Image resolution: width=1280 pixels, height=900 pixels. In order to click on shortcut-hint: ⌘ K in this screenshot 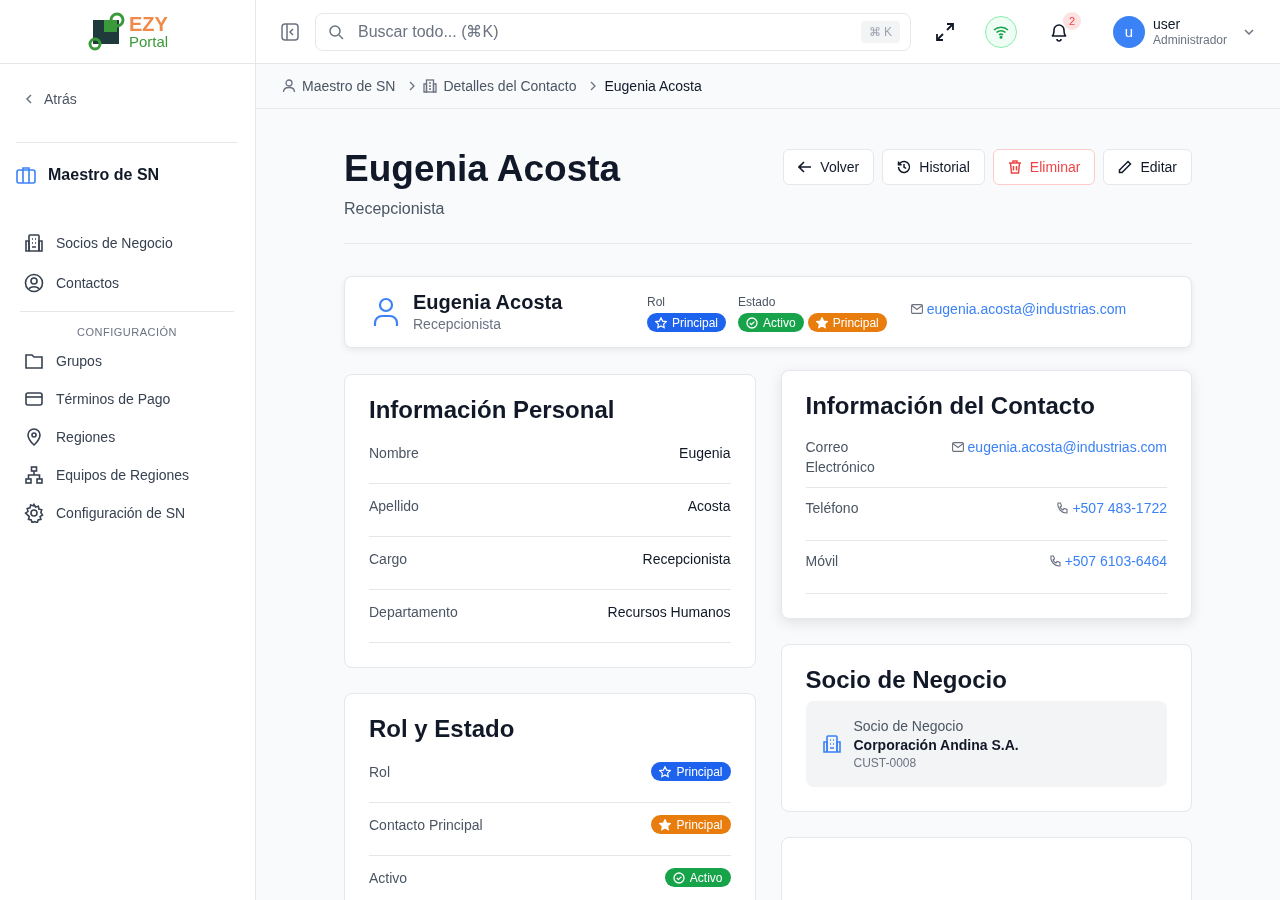, I will do `click(880, 31)`.